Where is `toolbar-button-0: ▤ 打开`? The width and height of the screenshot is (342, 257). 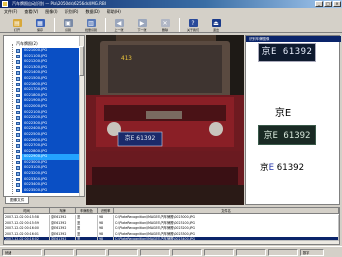
toolbar-button-0: ▤ 打开 is located at coordinates (17, 24).